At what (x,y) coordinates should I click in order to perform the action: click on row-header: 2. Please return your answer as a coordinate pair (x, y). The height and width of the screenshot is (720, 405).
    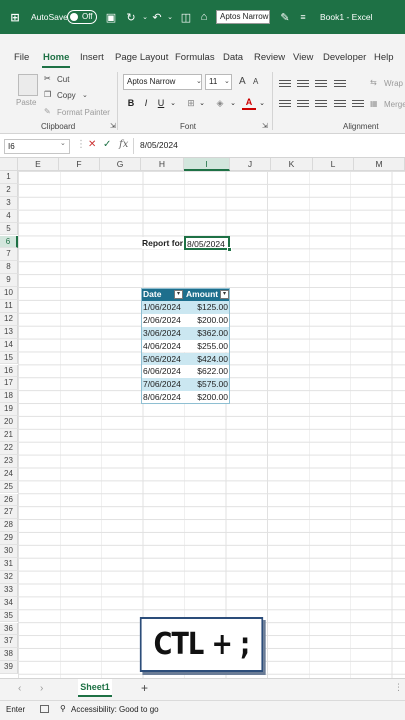
    Looking at the image, I should click on (9, 190).